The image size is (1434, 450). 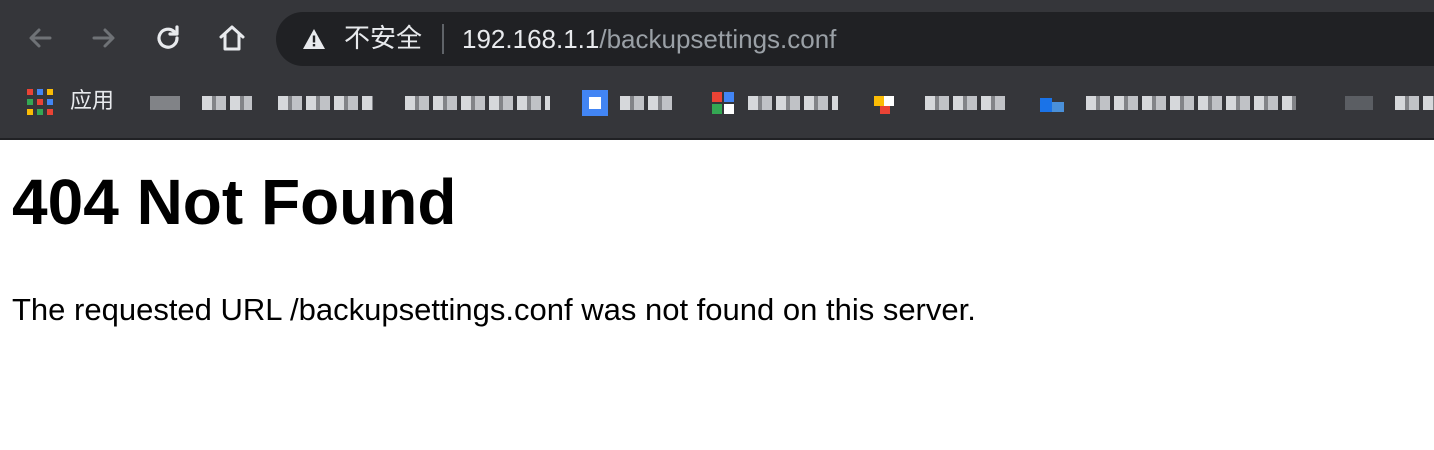 I want to click on url-text: 192.168.1.1/backupsettings.conf, so click(x=649, y=39).